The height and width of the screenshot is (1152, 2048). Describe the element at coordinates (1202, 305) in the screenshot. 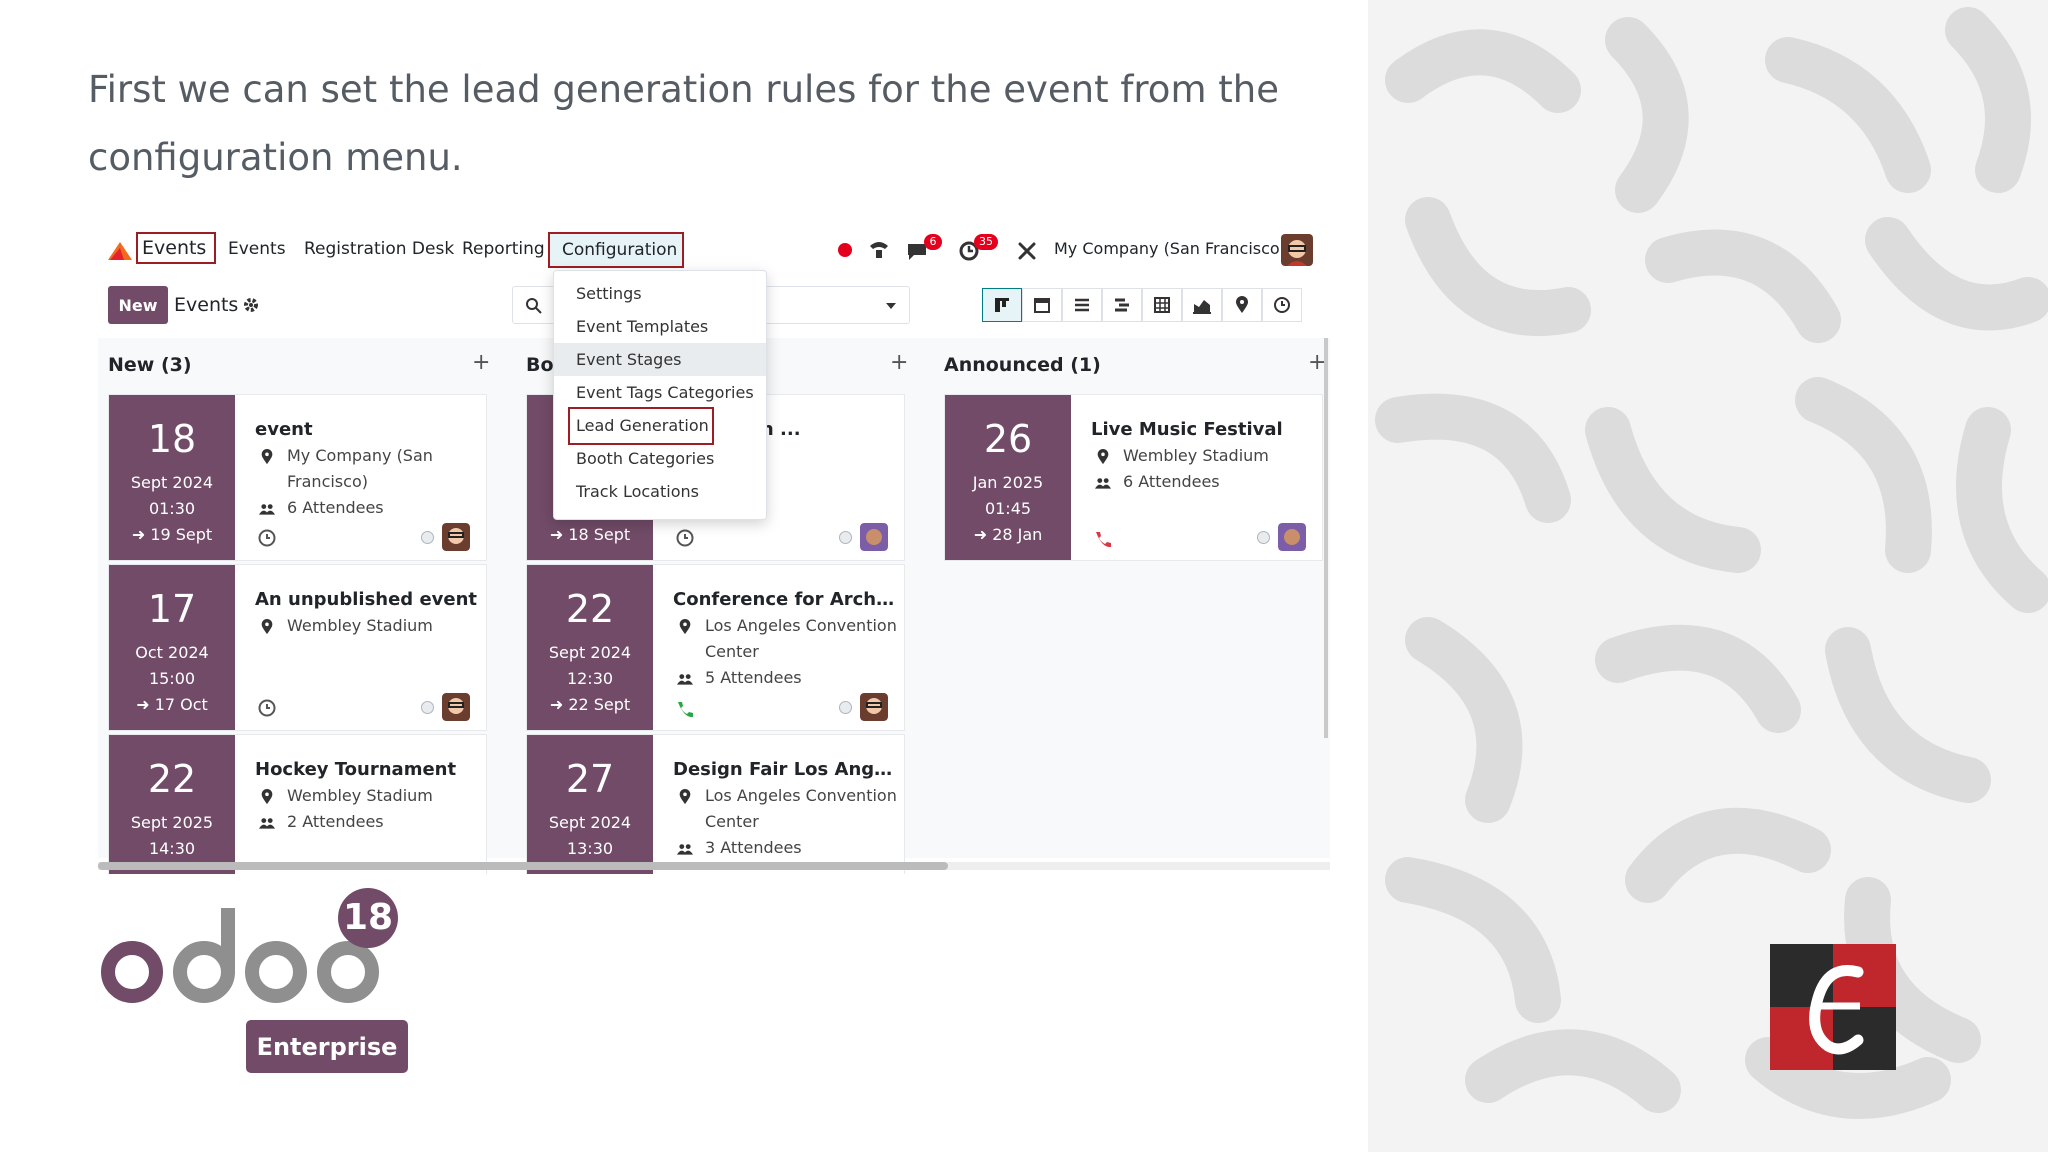

I see `view-graph-button` at that location.